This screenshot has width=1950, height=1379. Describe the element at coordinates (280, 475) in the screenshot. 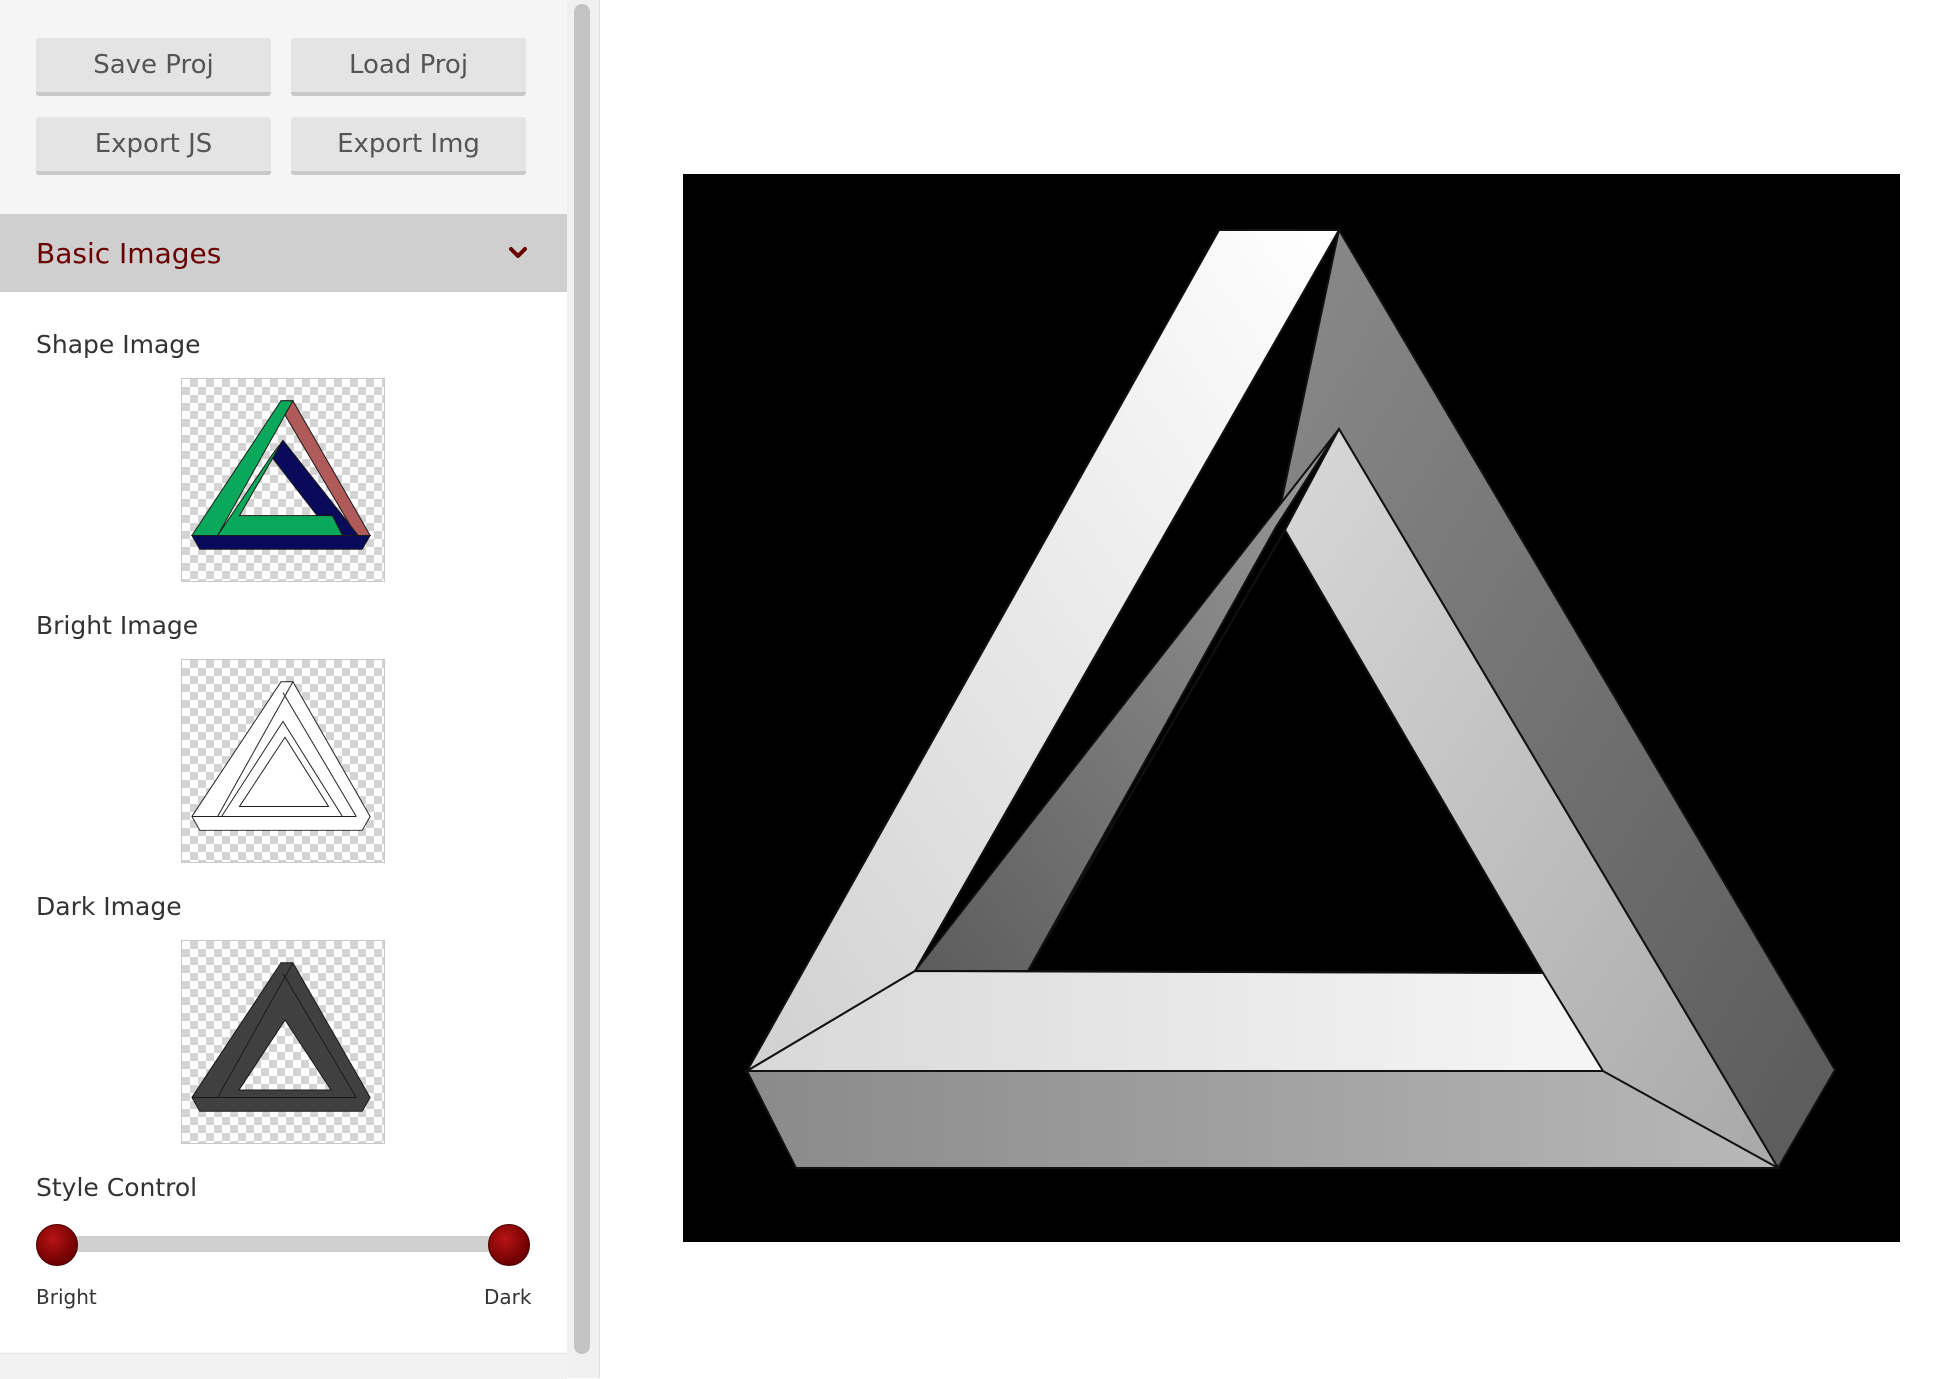

I see `shape-triangle-image` at that location.